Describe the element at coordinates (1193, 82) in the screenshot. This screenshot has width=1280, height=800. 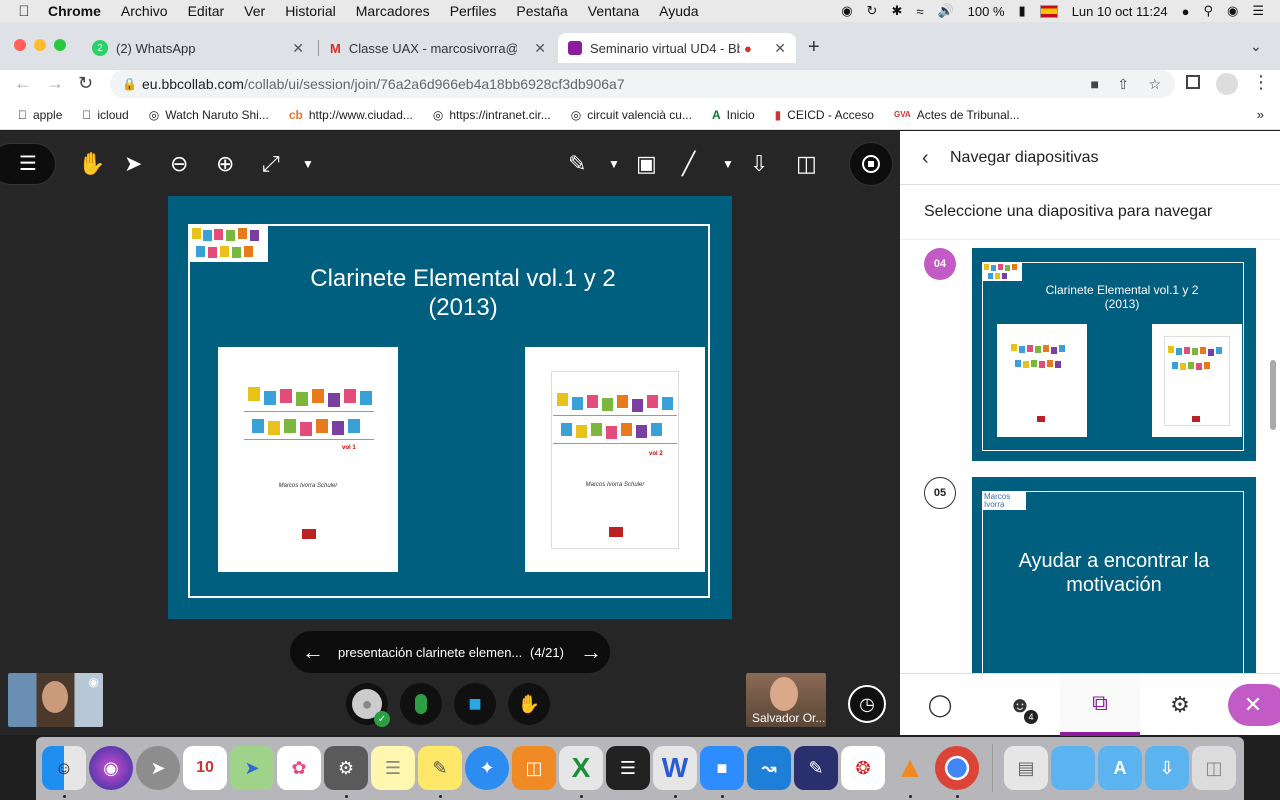
I see `sidepanel-icon` at that location.